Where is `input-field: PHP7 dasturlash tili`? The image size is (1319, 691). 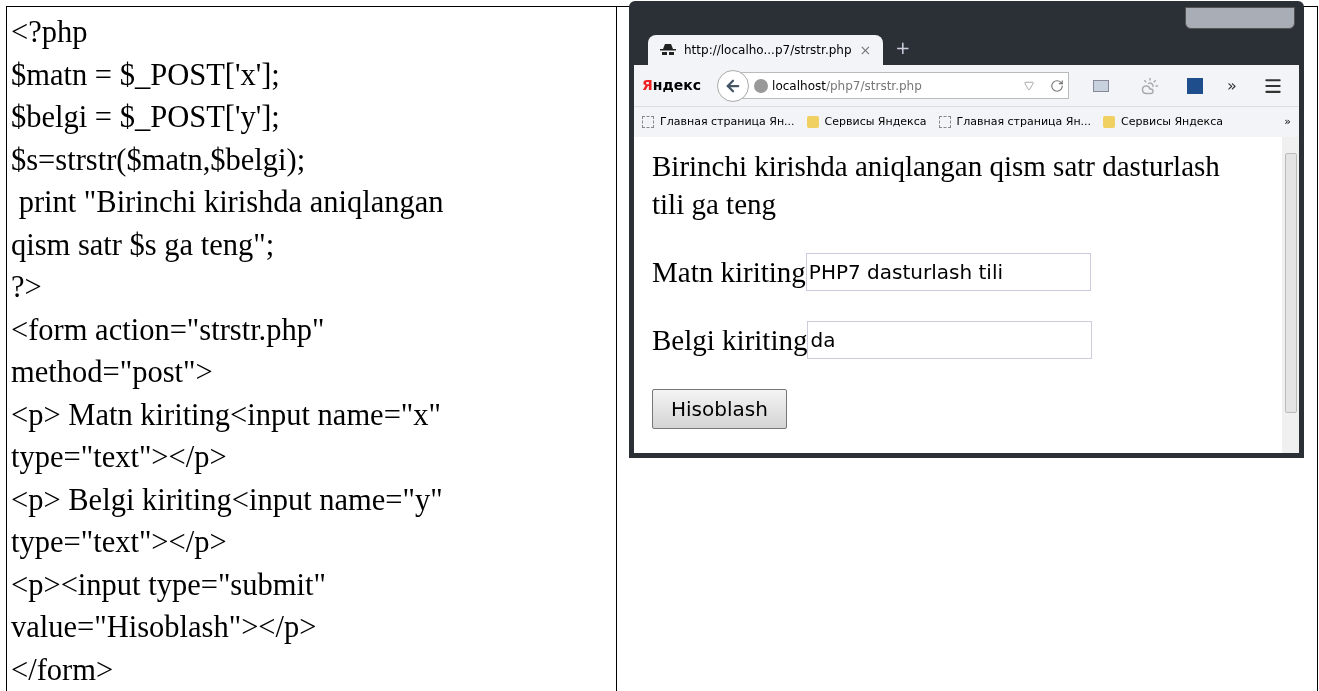 input-field: PHP7 dasturlash tili is located at coordinates (948, 272).